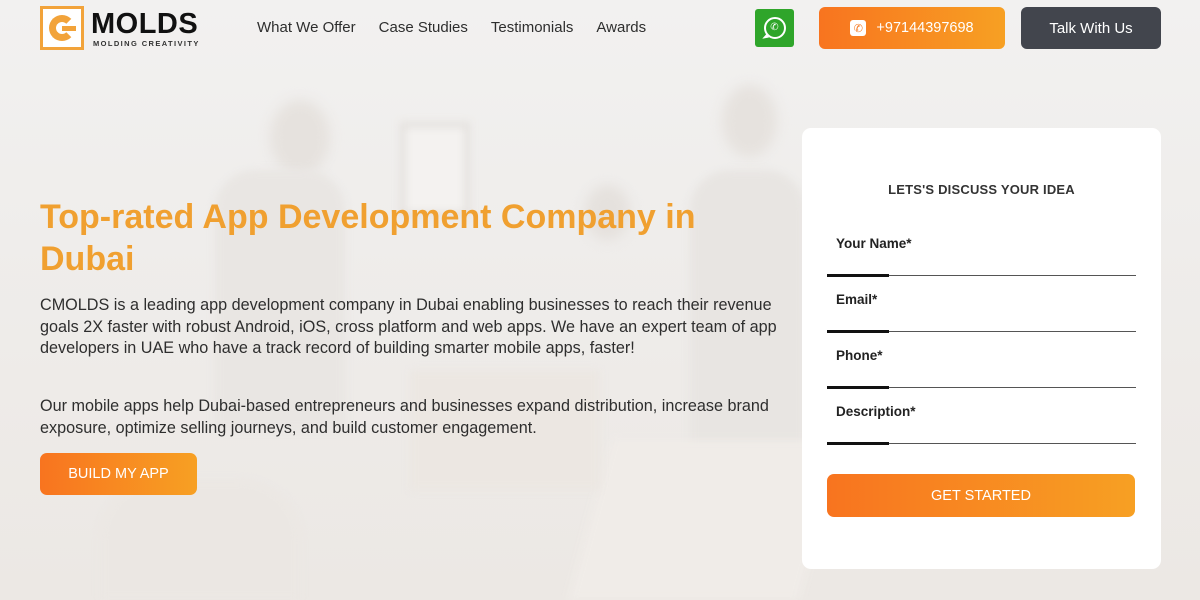 This screenshot has height=600, width=1200. Describe the element at coordinates (858, 28) in the screenshot. I see `phone-icon: ✆` at that location.